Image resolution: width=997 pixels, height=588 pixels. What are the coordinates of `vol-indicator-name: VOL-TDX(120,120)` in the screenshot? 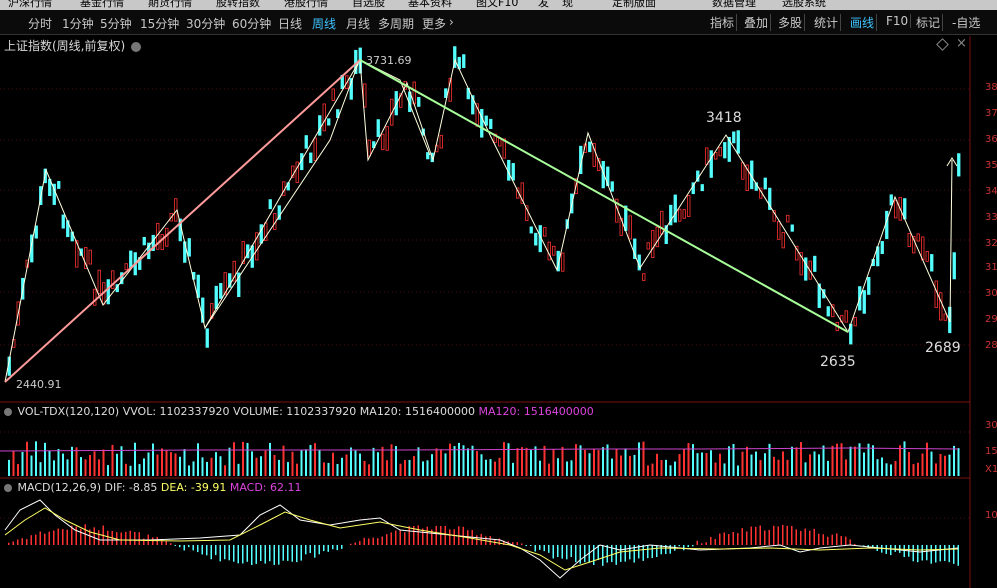 It's located at (69, 411).